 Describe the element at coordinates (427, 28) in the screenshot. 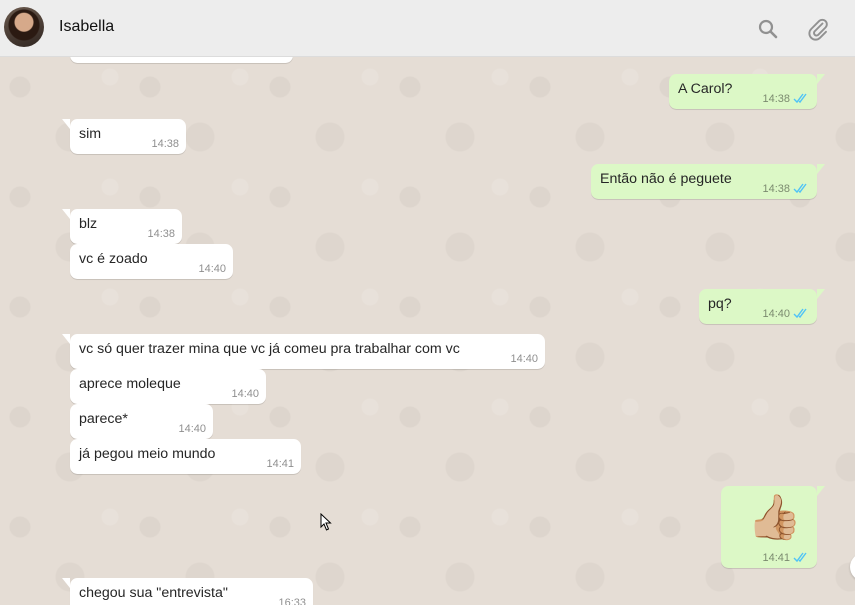

I see `chat-header: Isabella` at that location.